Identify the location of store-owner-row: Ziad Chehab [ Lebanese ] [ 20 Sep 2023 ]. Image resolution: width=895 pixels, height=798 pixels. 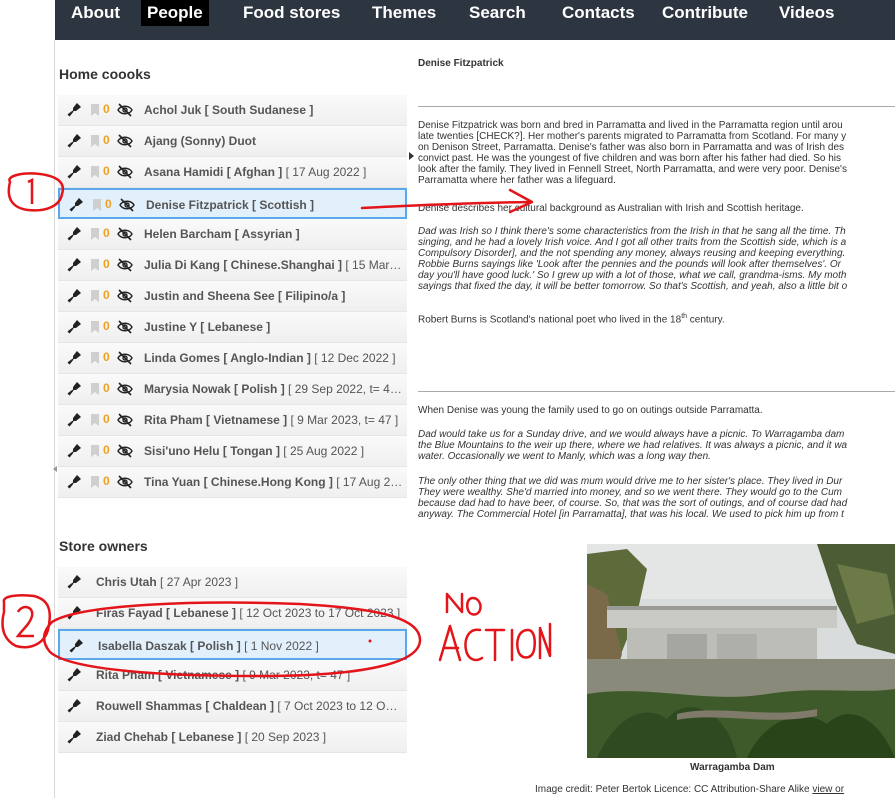
(232, 737).